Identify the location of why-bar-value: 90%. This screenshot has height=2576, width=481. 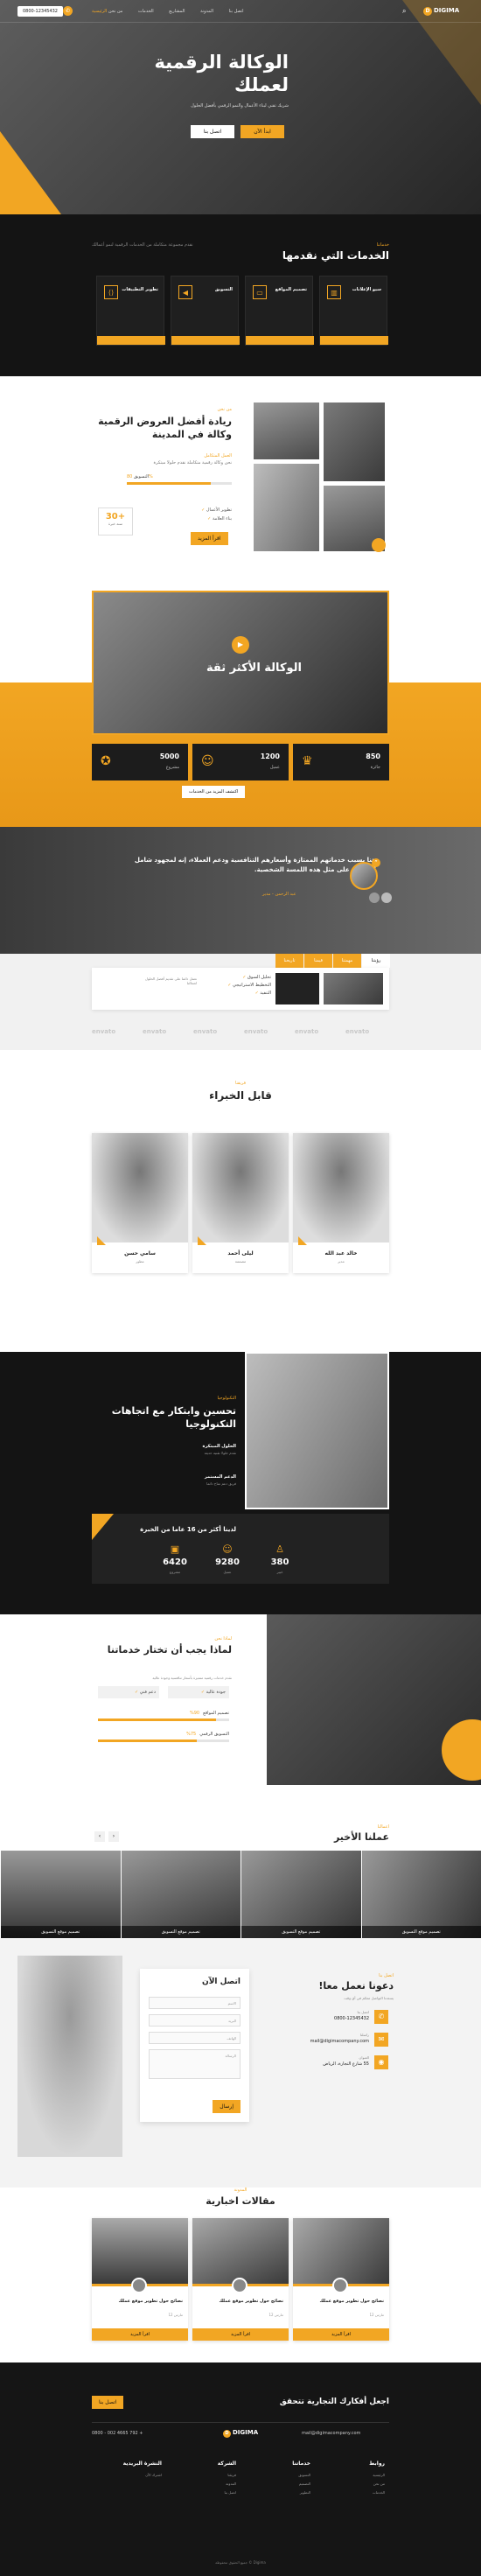
(194, 1713).